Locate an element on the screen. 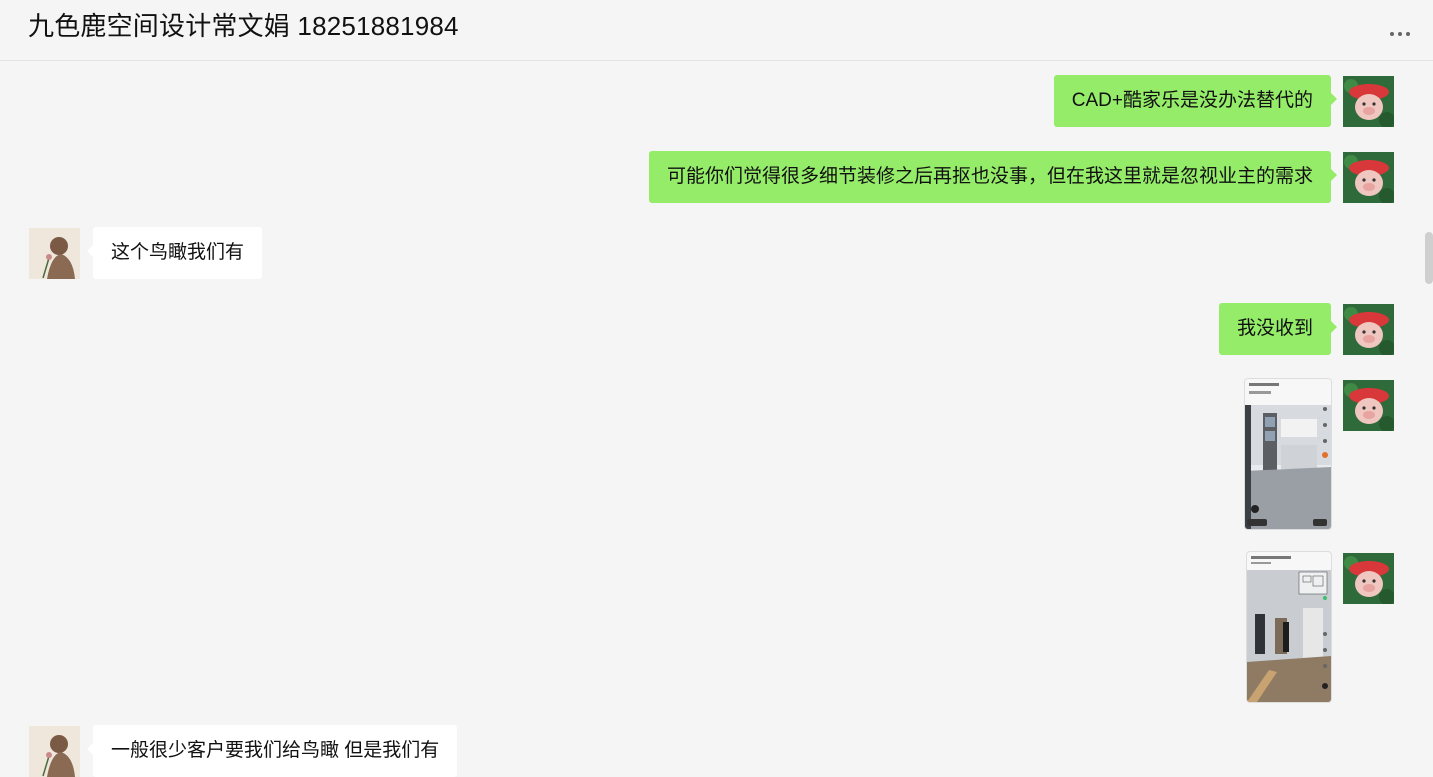 The height and width of the screenshot is (777, 1433). image-message-kitchen is located at coordinates (1288, 454).